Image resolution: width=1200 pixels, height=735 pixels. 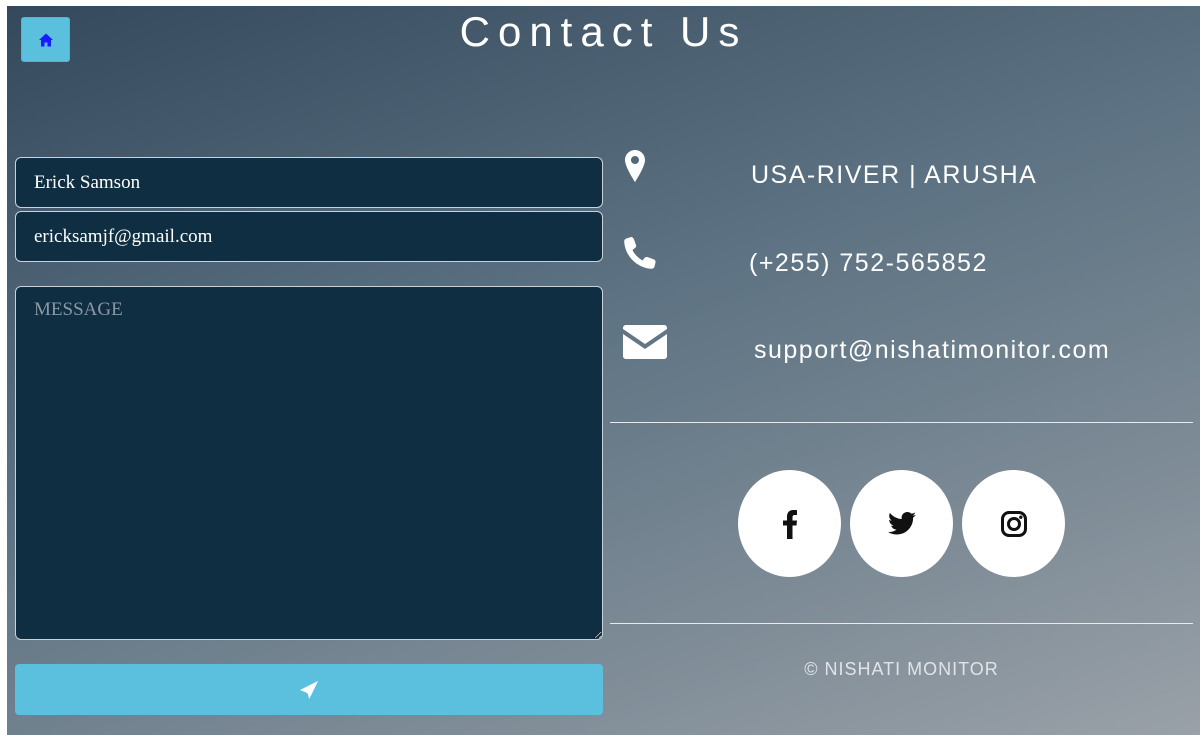 I want to click on twitter-button, so click(x=901, y=523).